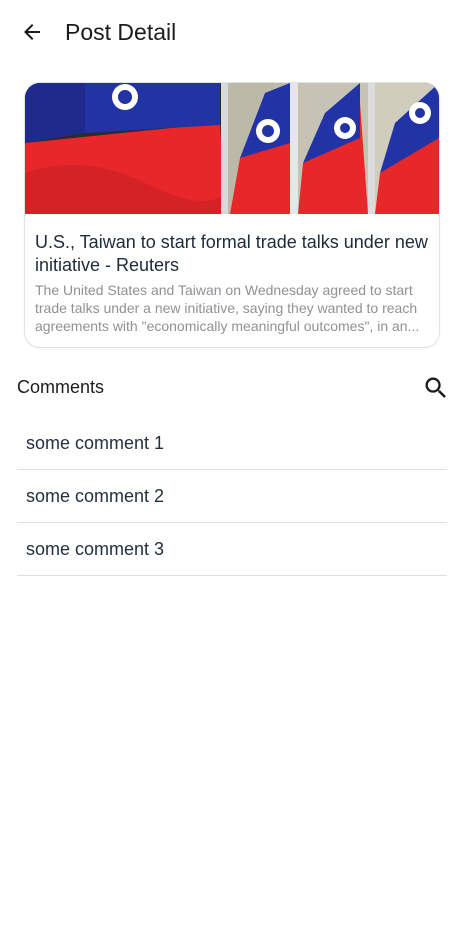  What do you see at coordinates (121, 32) in the screenshot?
I see `page-title: Post Detail` at bounding box center [121, 32].